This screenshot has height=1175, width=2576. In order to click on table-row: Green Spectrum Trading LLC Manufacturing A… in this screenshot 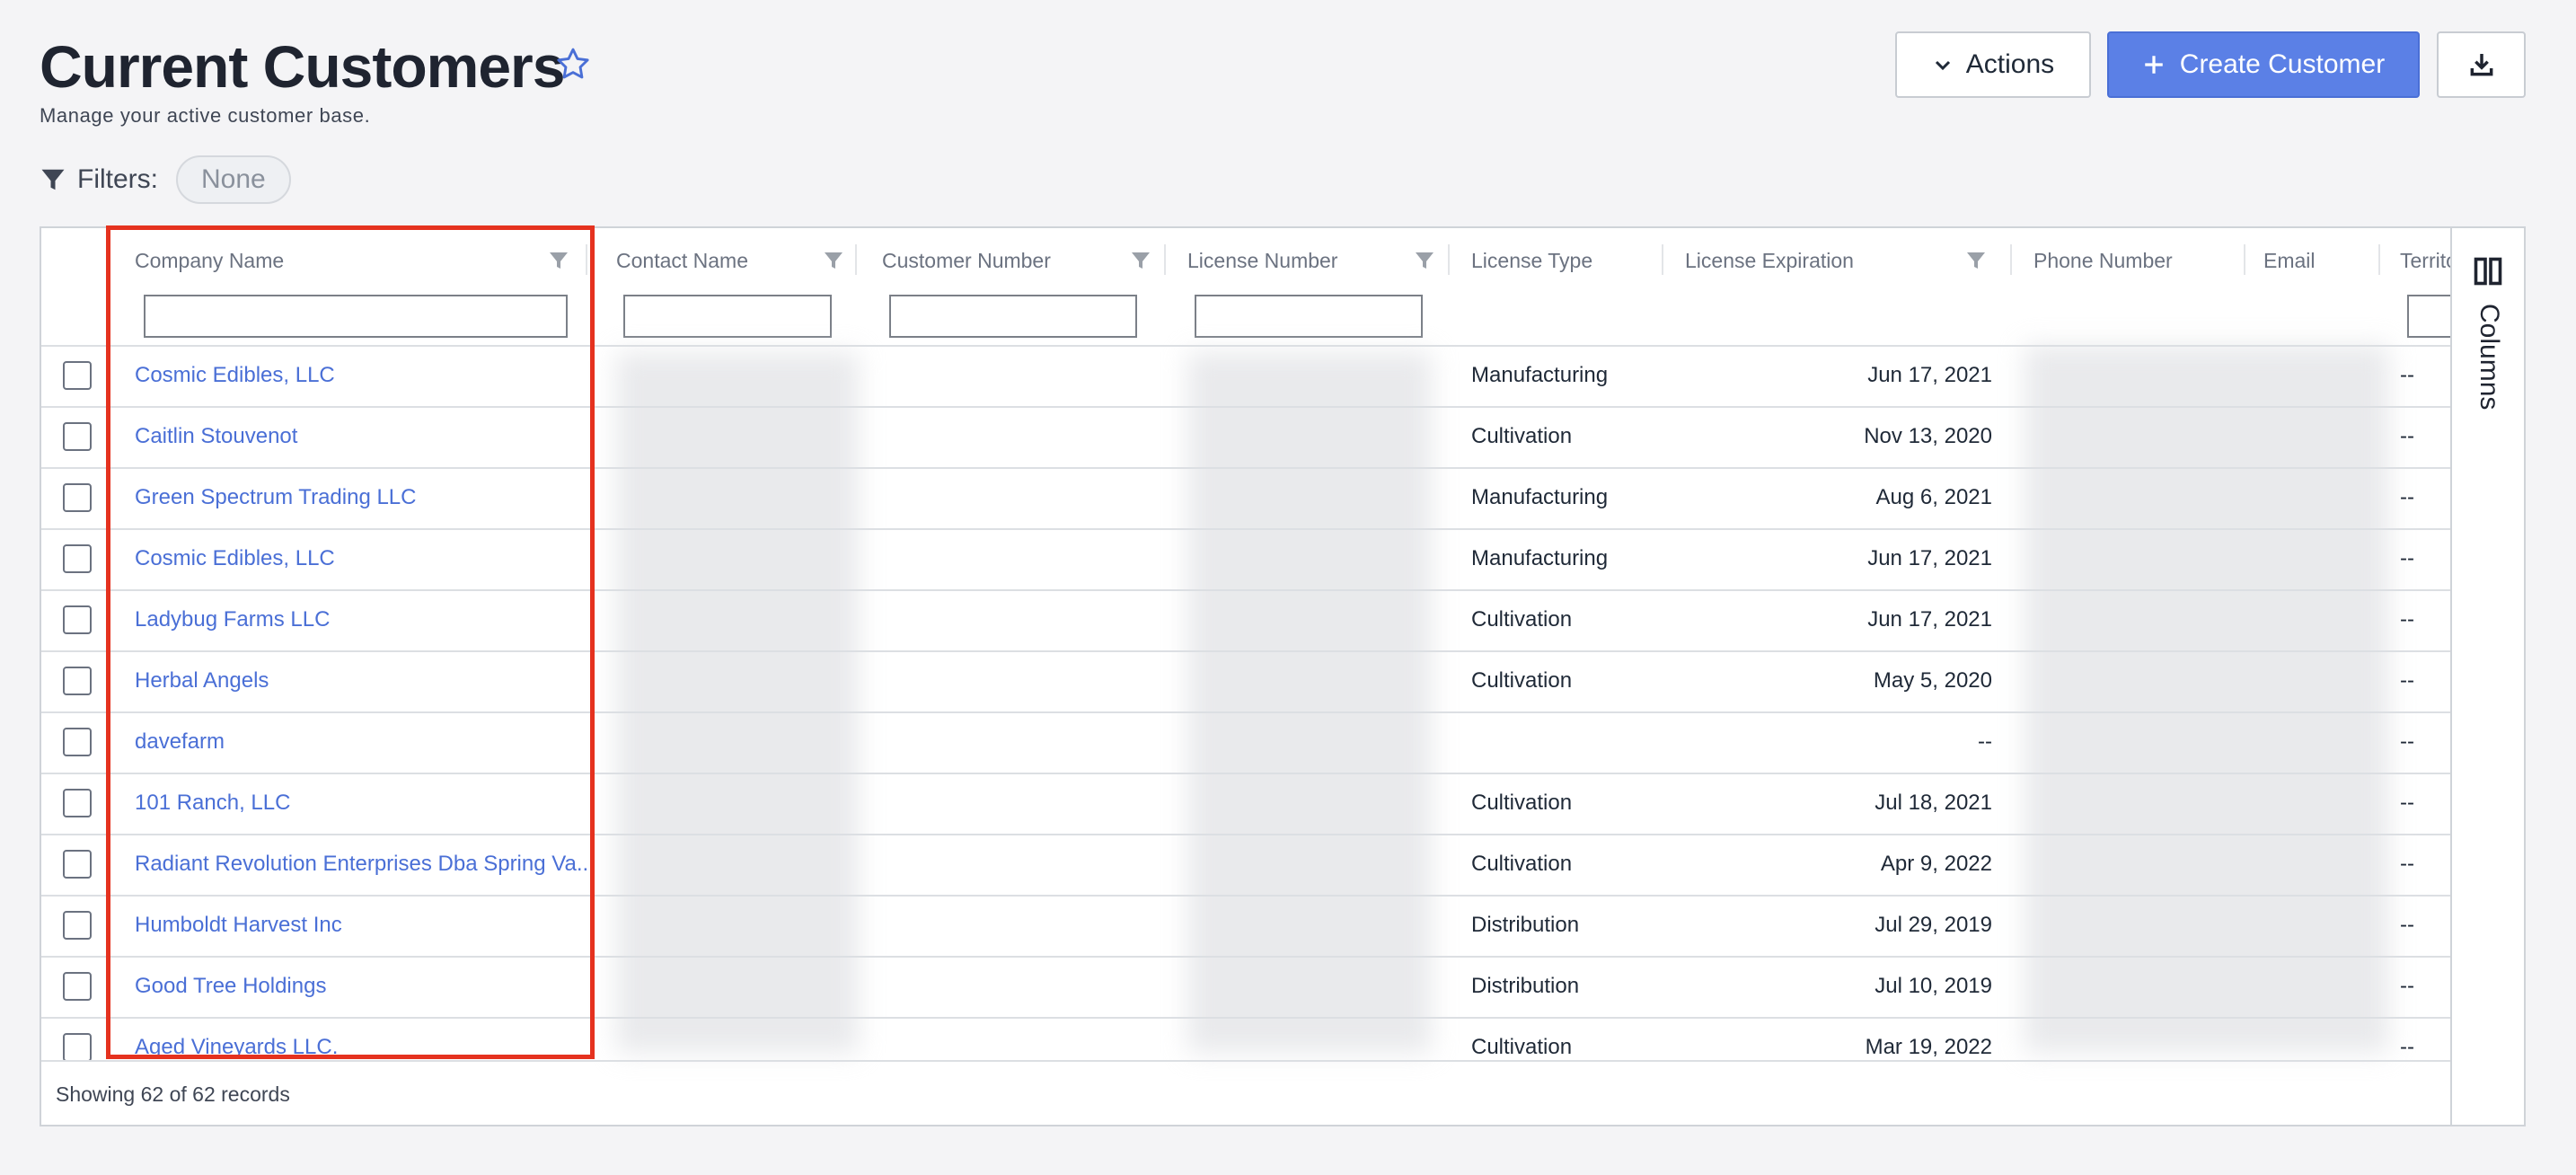, I will do `click(1246, 497)`.